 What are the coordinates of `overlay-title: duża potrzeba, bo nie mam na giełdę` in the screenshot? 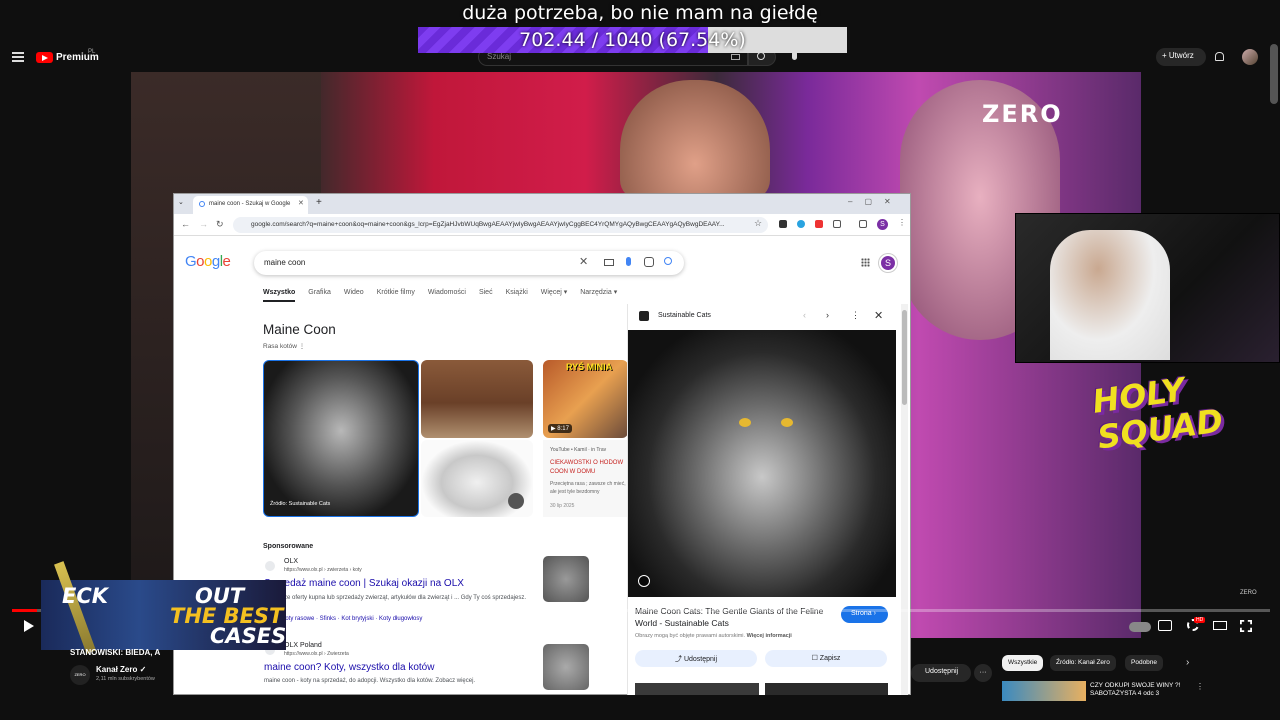 It's located at (640, 13).